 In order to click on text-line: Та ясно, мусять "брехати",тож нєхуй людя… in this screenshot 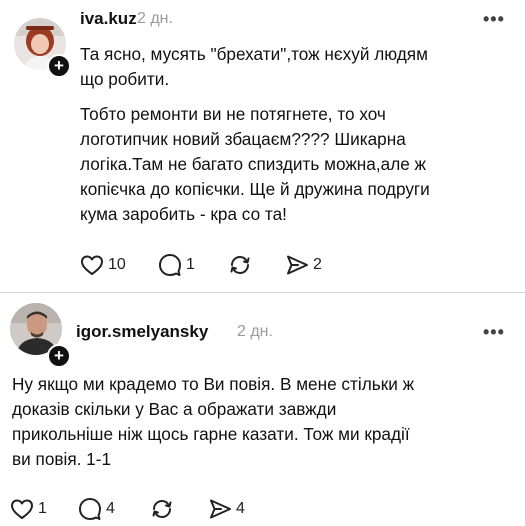, I will do `click(254, 54)`.